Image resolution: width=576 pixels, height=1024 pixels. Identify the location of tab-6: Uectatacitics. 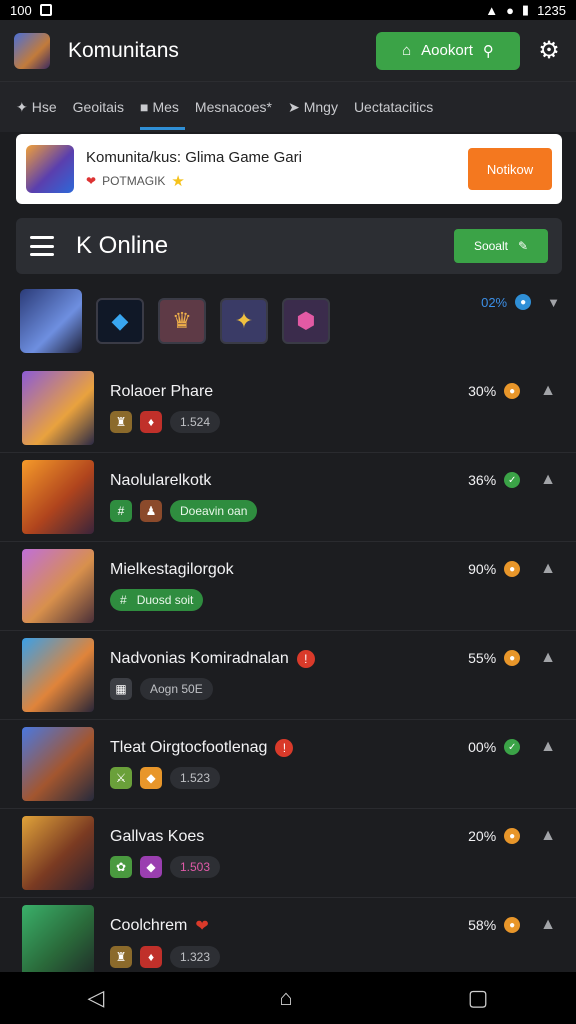
(401, 107).